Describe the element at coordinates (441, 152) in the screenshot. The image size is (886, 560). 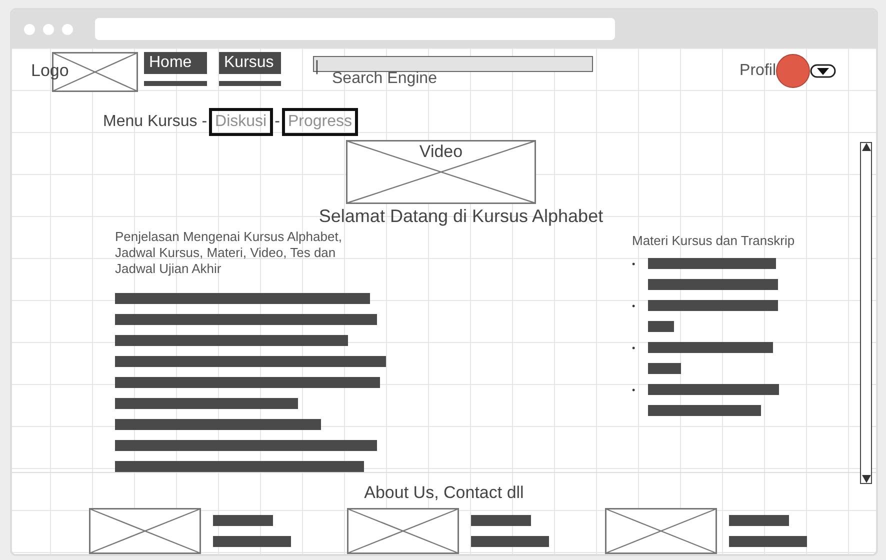
I see `video-label: Video` at that location.